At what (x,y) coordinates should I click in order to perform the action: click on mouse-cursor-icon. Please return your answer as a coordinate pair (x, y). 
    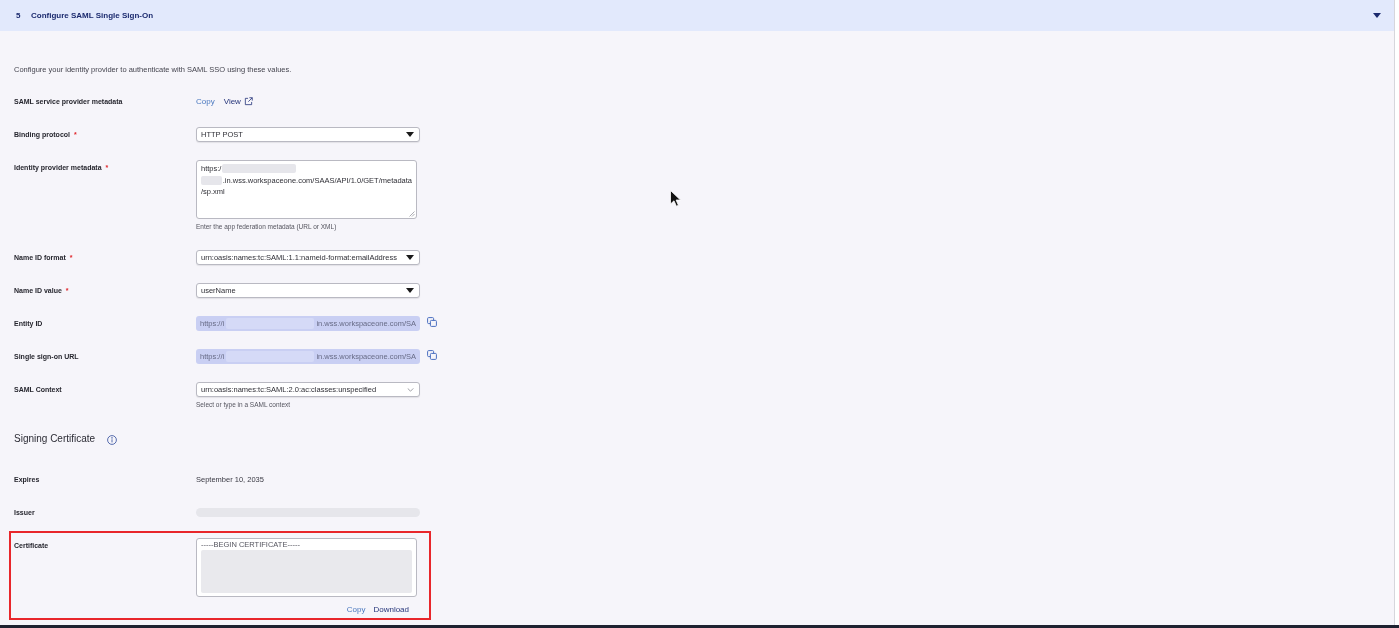
    Looking at the image, I should click on (675, 198).